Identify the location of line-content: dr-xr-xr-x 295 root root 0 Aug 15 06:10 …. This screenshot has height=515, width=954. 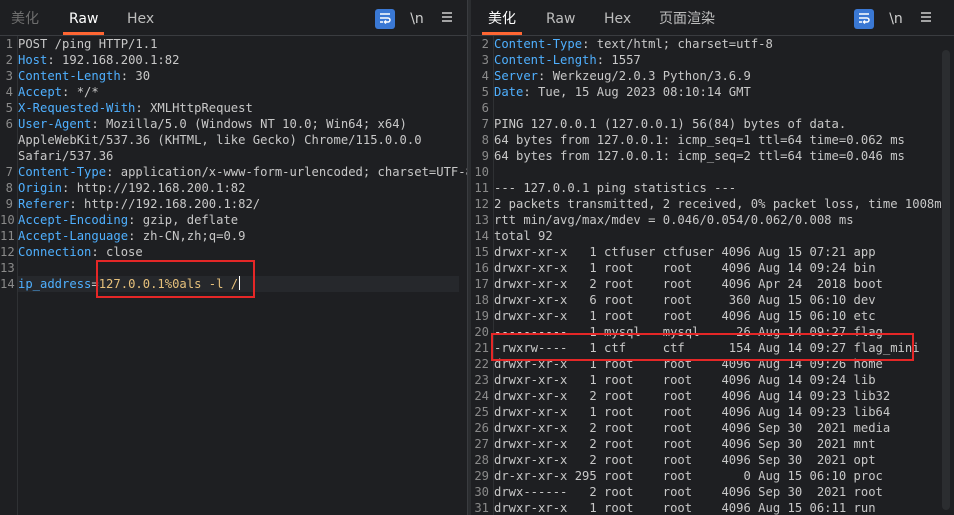
(688, 476).